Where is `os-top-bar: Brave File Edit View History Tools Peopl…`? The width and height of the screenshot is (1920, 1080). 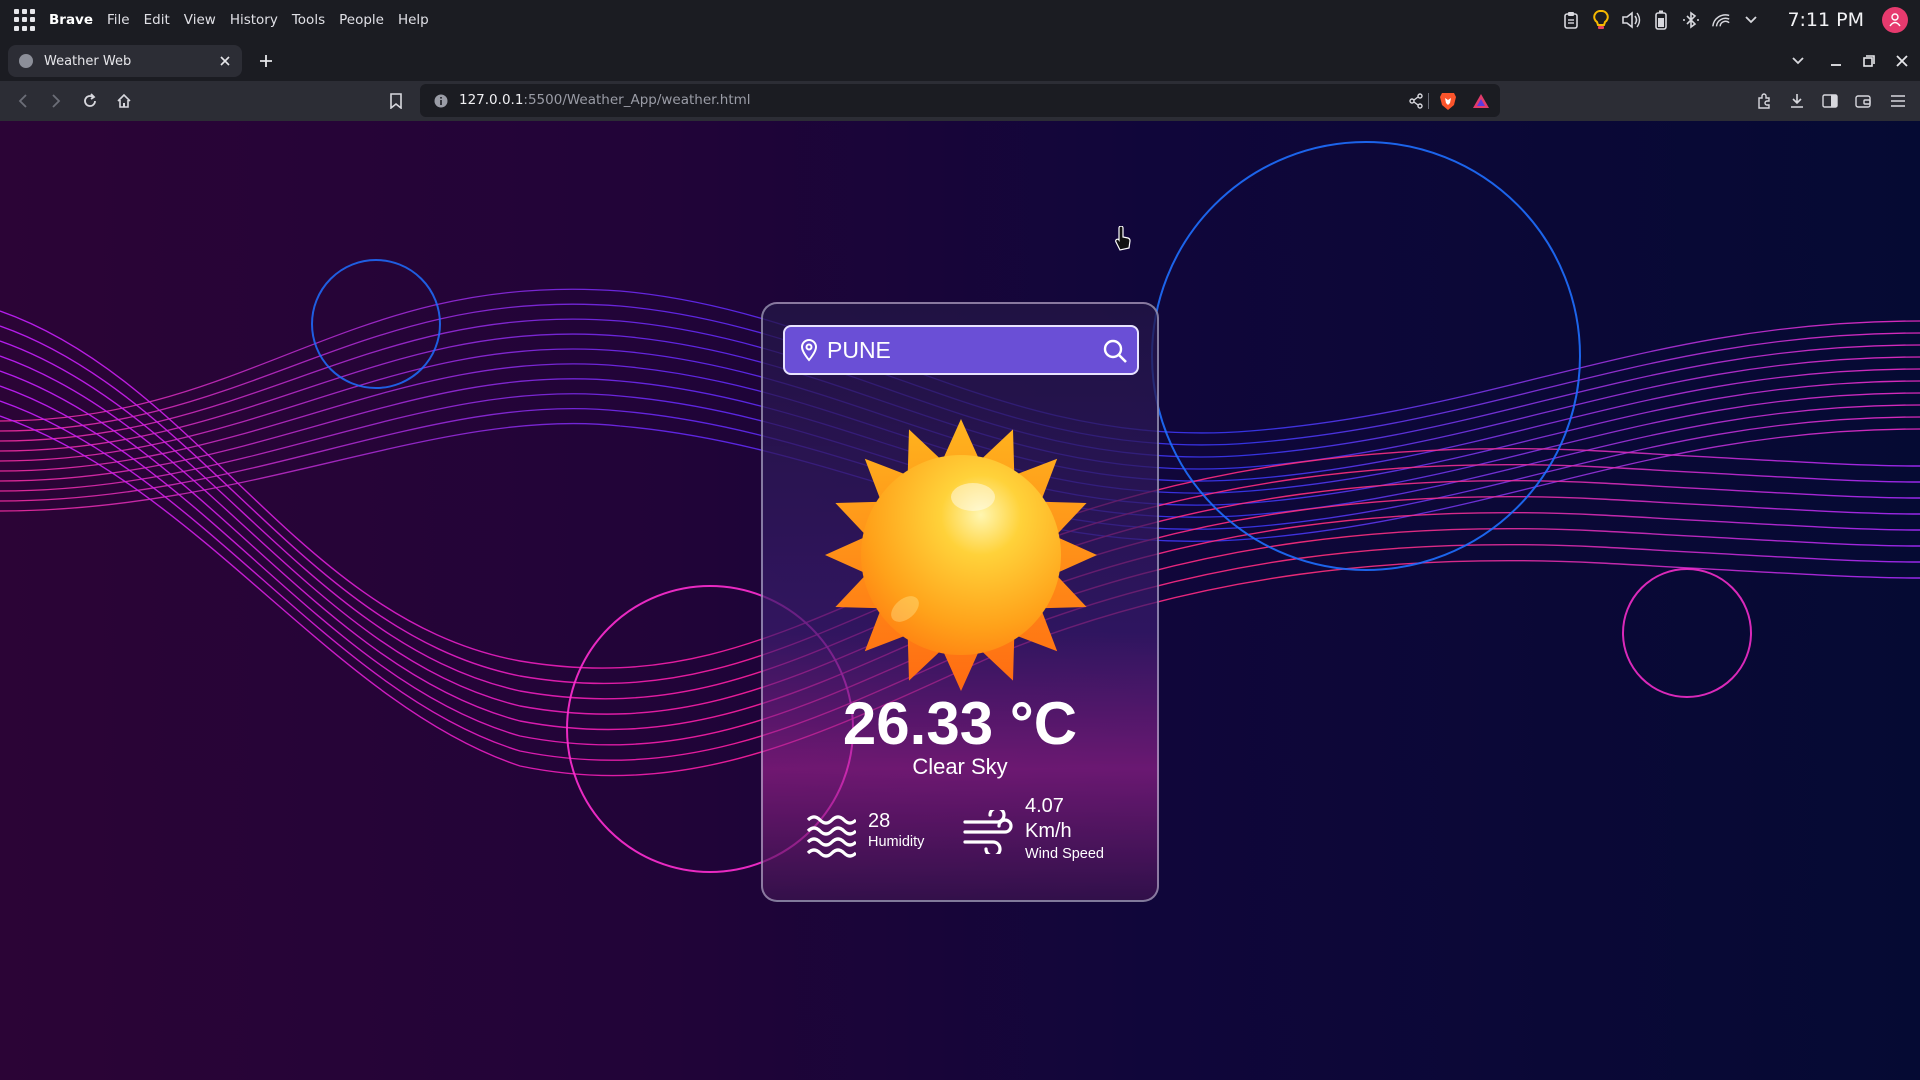
os-top-bar: Brave File Edit View History Tools Peopl… is located at coordinates (960, 20).